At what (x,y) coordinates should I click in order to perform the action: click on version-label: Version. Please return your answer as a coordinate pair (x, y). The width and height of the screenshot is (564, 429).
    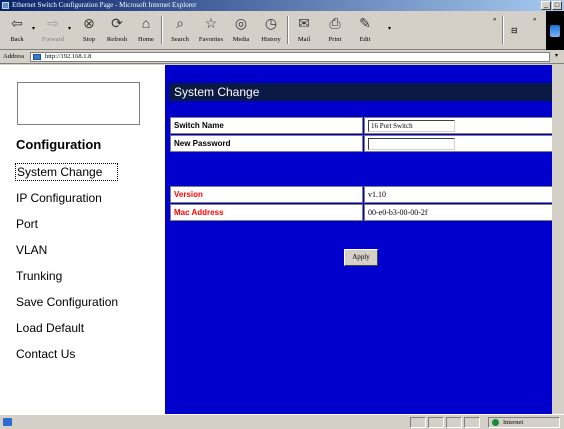
    Looking at the image, I should click on (266, 194).